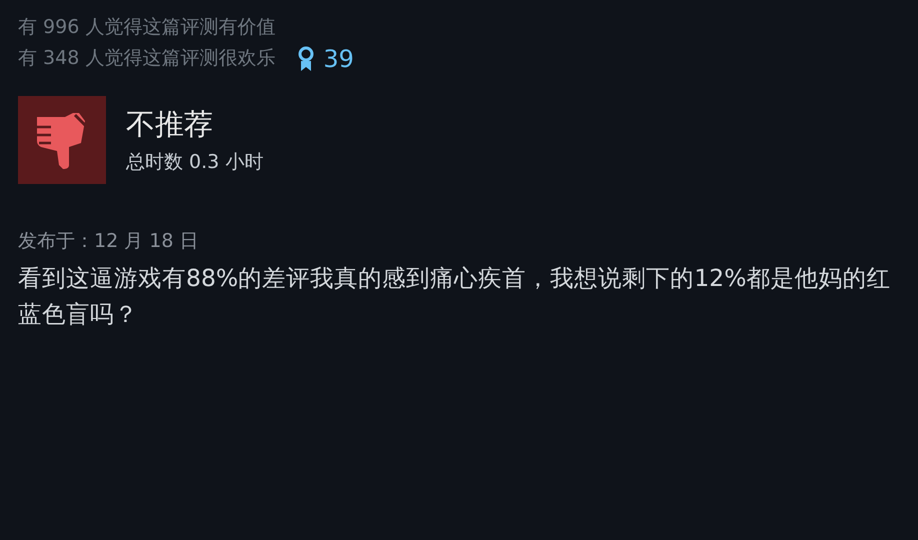 The width and height of the screenshot is (918, 540). I want to click on verdict-title: 不推荐, so click(170, 124).